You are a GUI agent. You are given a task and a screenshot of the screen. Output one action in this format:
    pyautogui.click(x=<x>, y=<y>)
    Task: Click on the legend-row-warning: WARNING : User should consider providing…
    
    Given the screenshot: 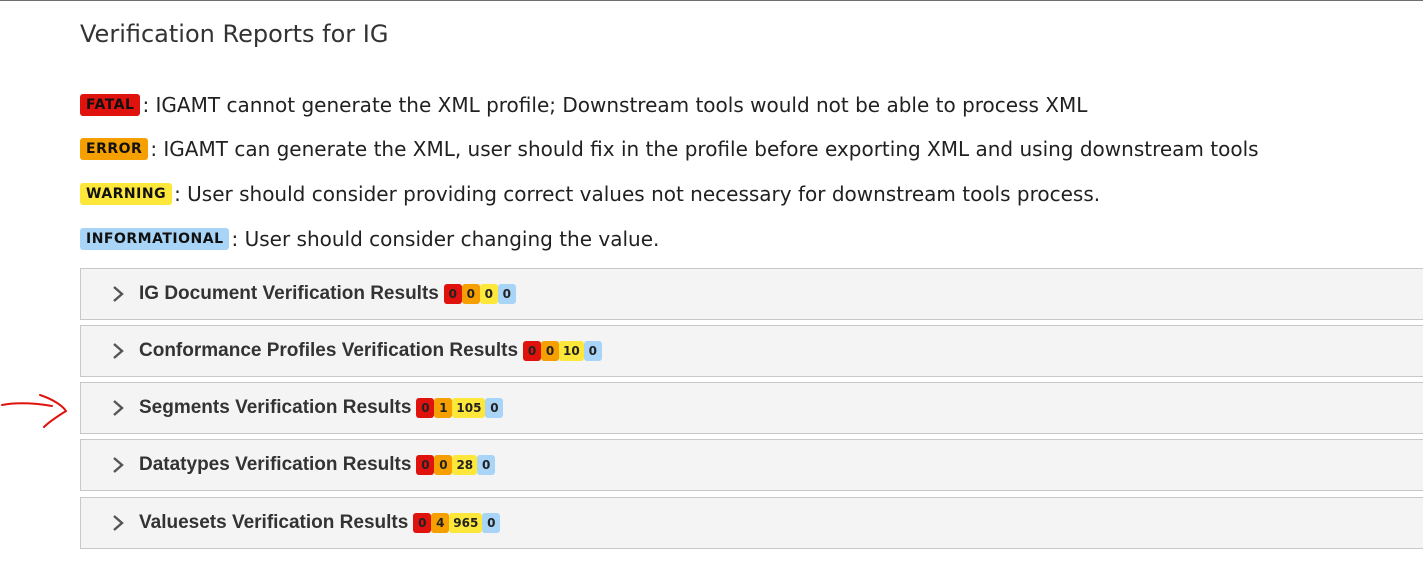 What is the action you would take?
    pyautogui.click(x=590, y=194)
    